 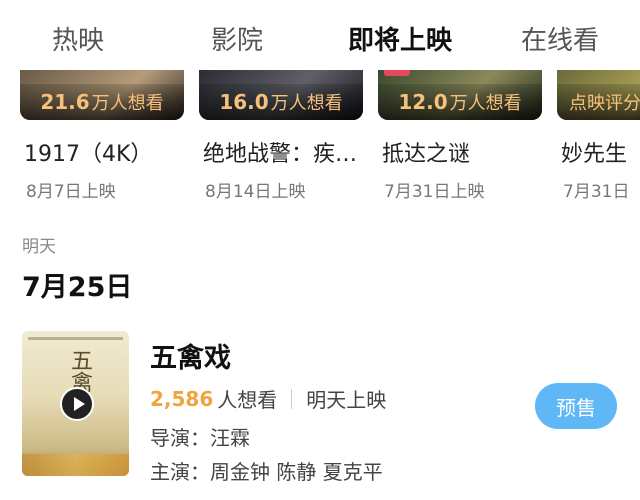 What do you see at coordinates (78, 38) in the screenshot?
I see `tab-now-showing: 热映` at bounding box center [78, 38].